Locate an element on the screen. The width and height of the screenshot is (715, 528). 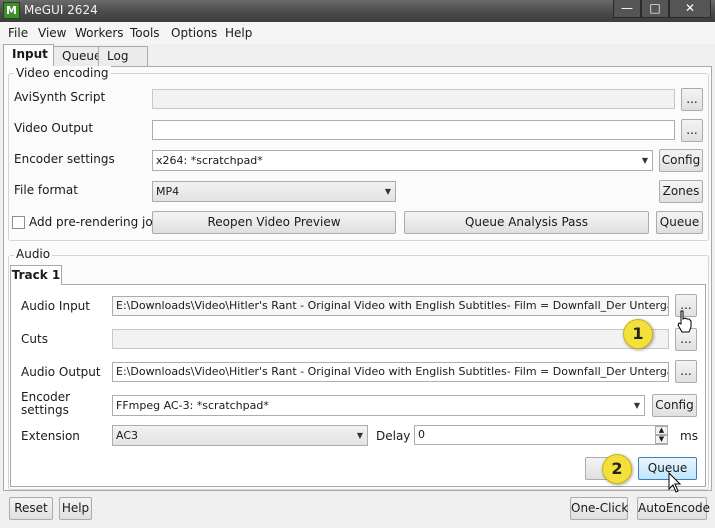
tab-track-1: Track 1 is located at coordinates (36, 275).